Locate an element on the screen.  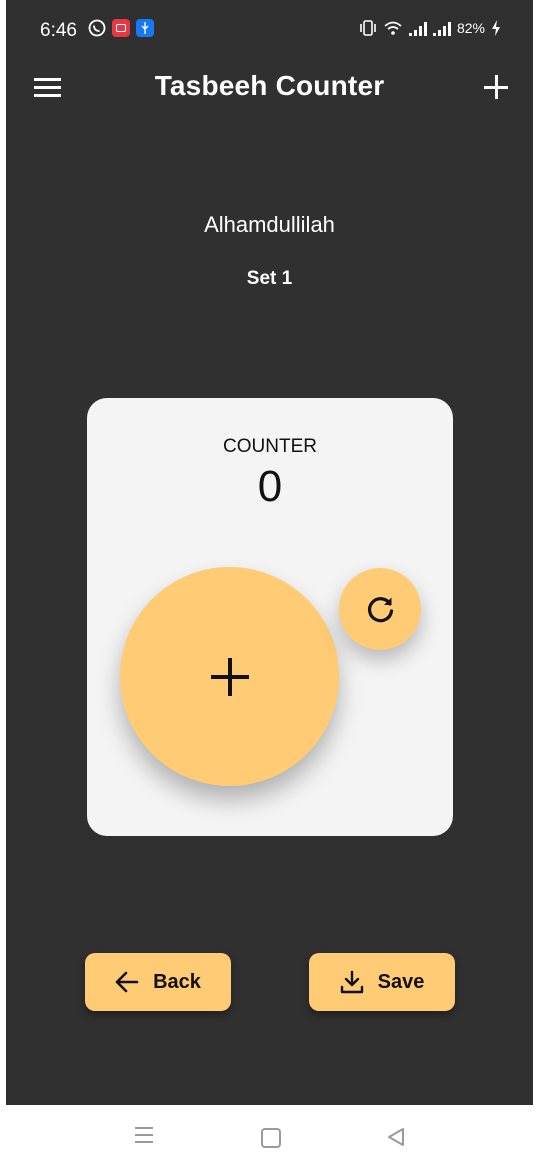
back-button: Back is located at coordinates (158, 982).